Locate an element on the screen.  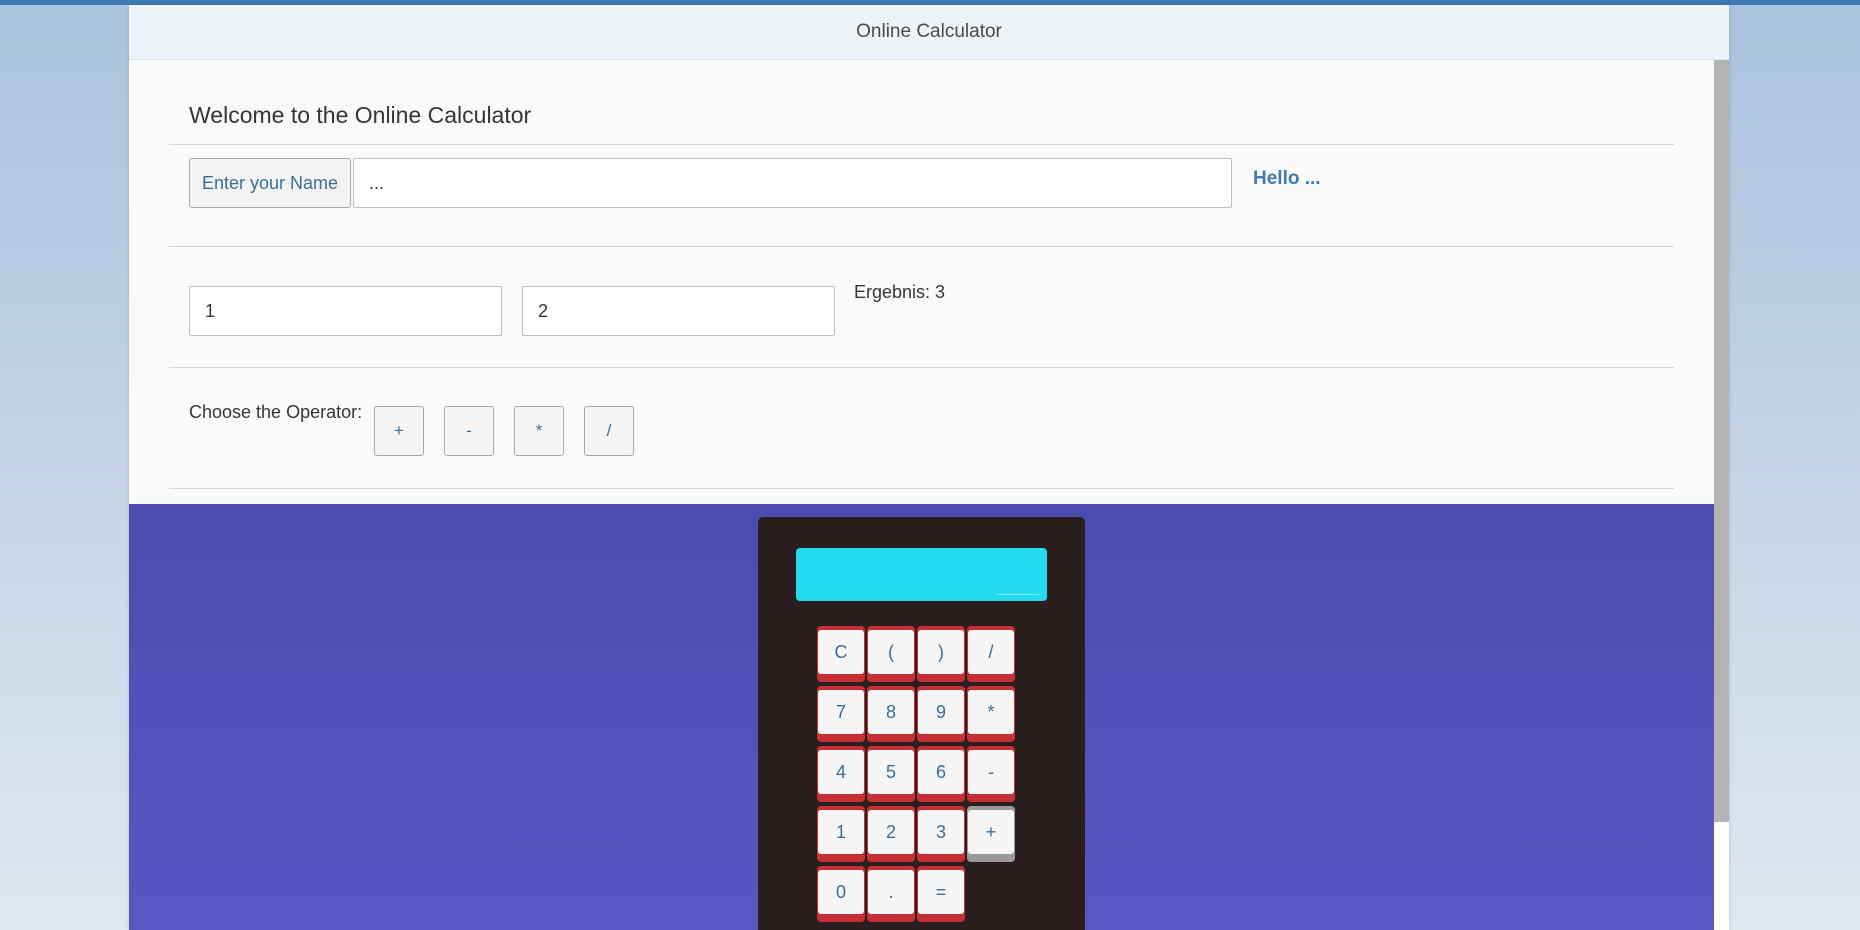
key-clear: C is located at coordinates (841, 654).